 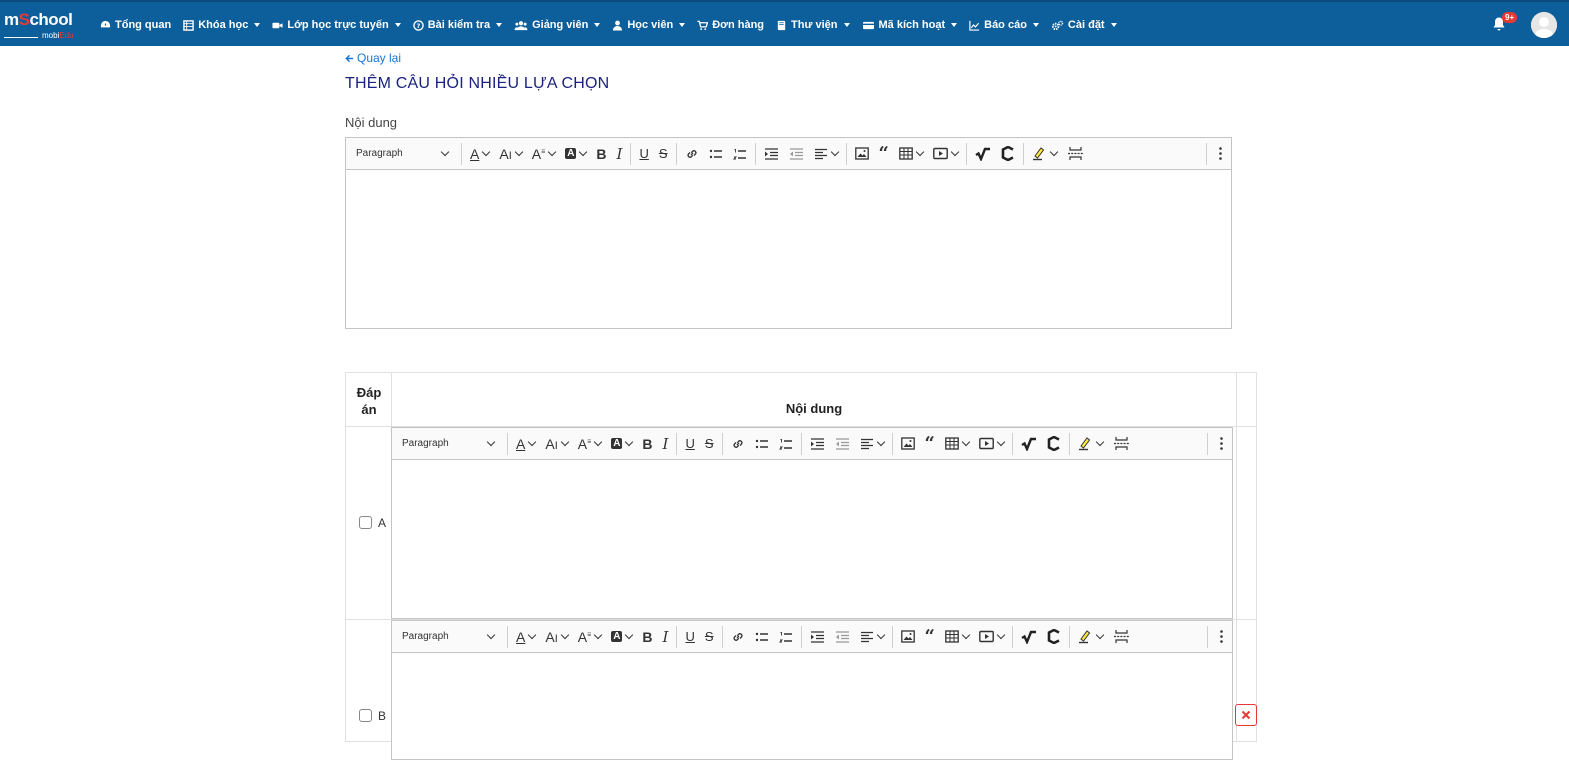 I want to click on image-icon, so click(x=861, y=153).